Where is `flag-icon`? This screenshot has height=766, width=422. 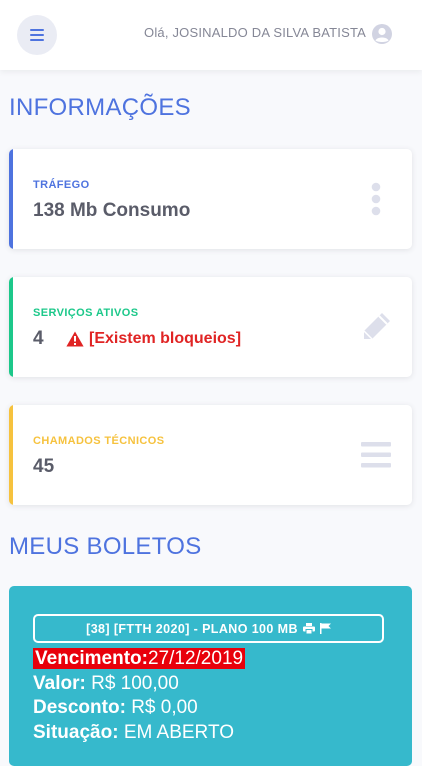
flag-icon is located at coordinates (325, 628).